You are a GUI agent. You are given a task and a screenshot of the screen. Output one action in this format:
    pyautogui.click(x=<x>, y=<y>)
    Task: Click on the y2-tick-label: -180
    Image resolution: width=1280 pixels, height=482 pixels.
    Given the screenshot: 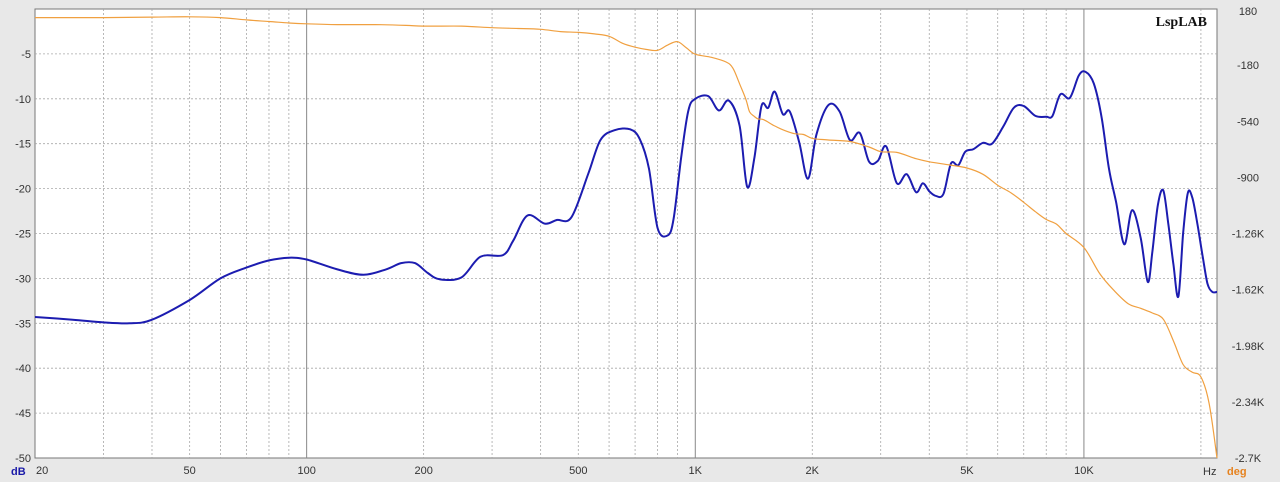 What is the action you would take?
    pyautogui.click(x=1248, y=66)
    